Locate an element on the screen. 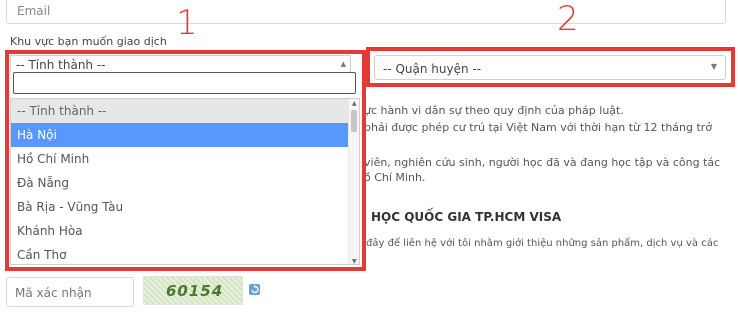 Image resolution: width=738 pixels, height=317 pixels. dropdown-option: Hồ Chí Minh is located at coordinates (180, 159).